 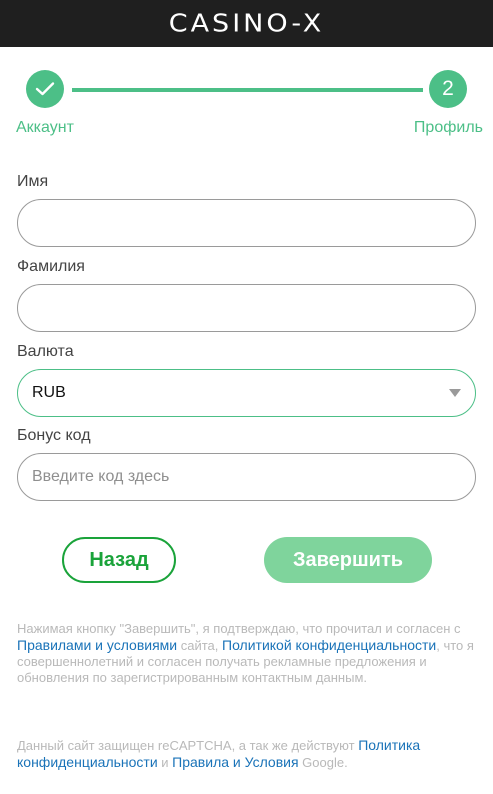 I want to click on top-bar: CASINO-X, so click(x=246, y=23).